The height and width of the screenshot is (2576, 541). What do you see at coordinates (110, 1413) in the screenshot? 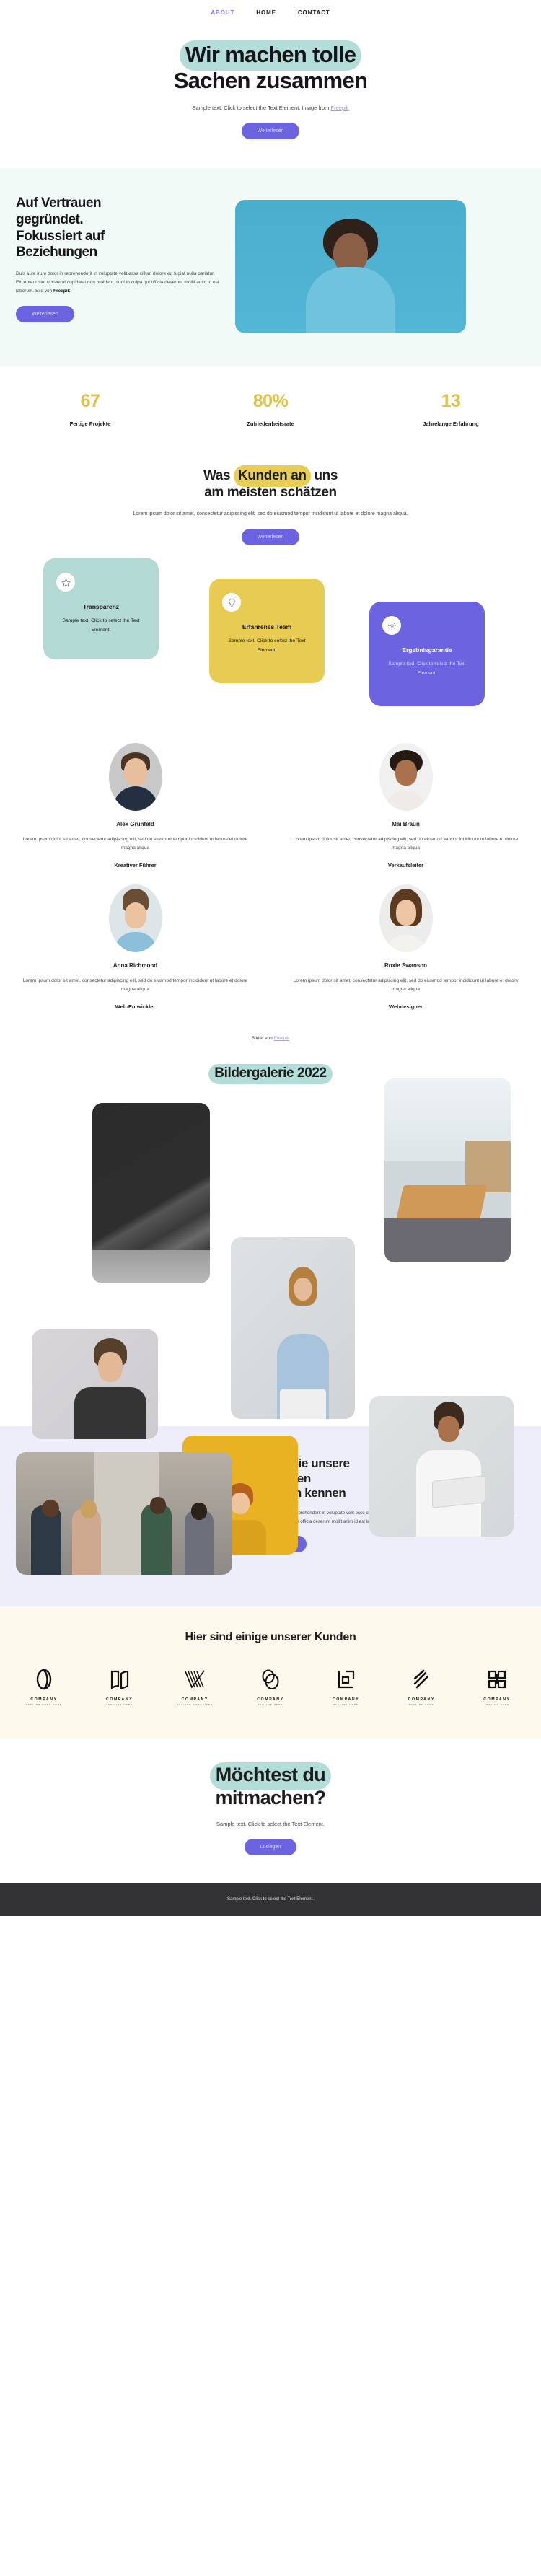
I see `body-shape` at bounding box center [110, 1413].